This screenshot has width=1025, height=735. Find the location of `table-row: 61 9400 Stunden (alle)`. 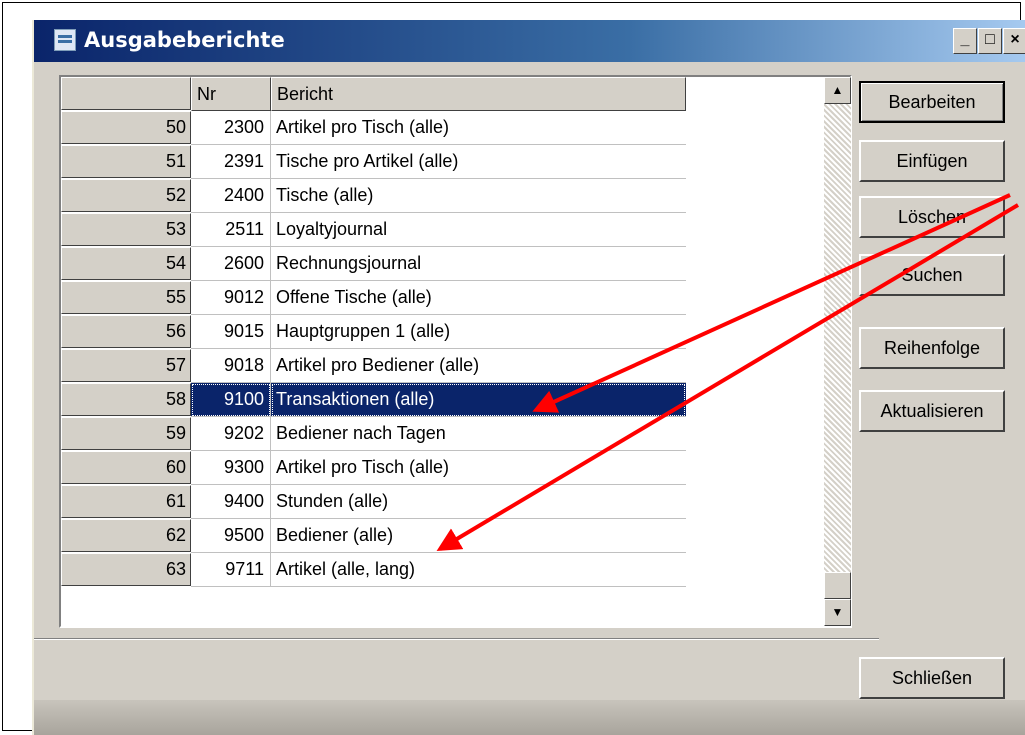

table-row: 61 9400 Stunden (alle) is located at coordinates (373, 502).